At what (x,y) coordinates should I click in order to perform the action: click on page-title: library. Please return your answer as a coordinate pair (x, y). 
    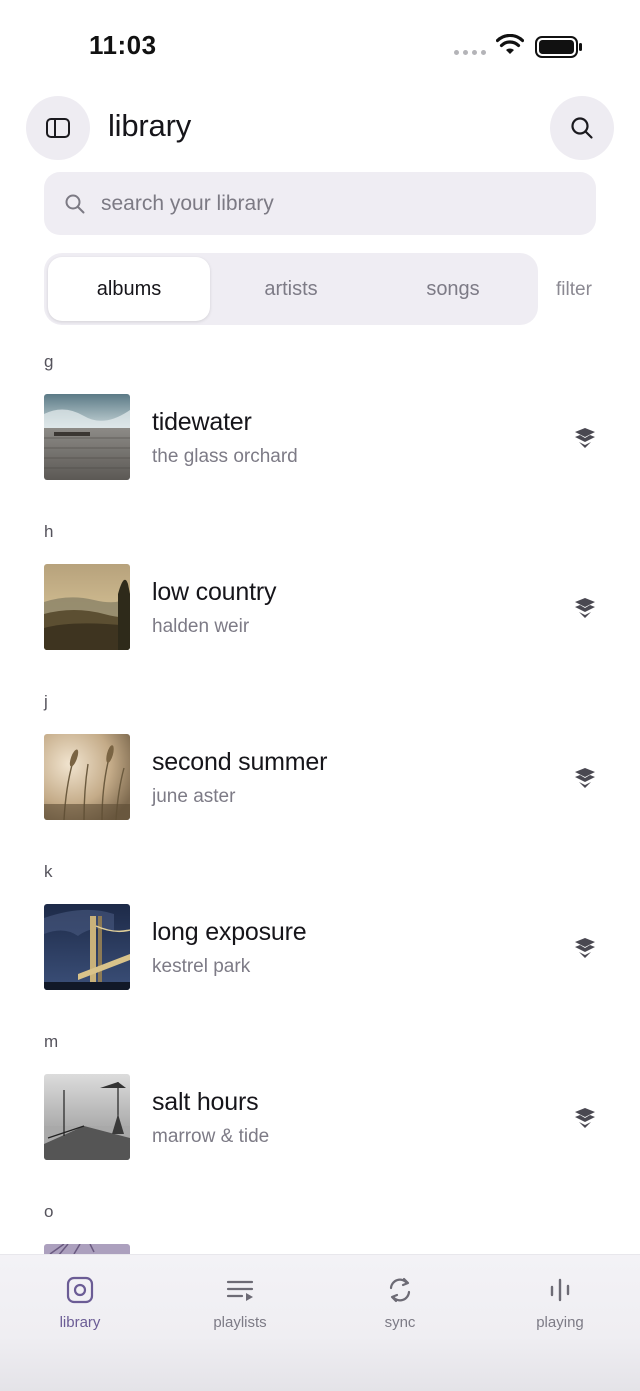
    Looking at the image, I should click on (150, 125).